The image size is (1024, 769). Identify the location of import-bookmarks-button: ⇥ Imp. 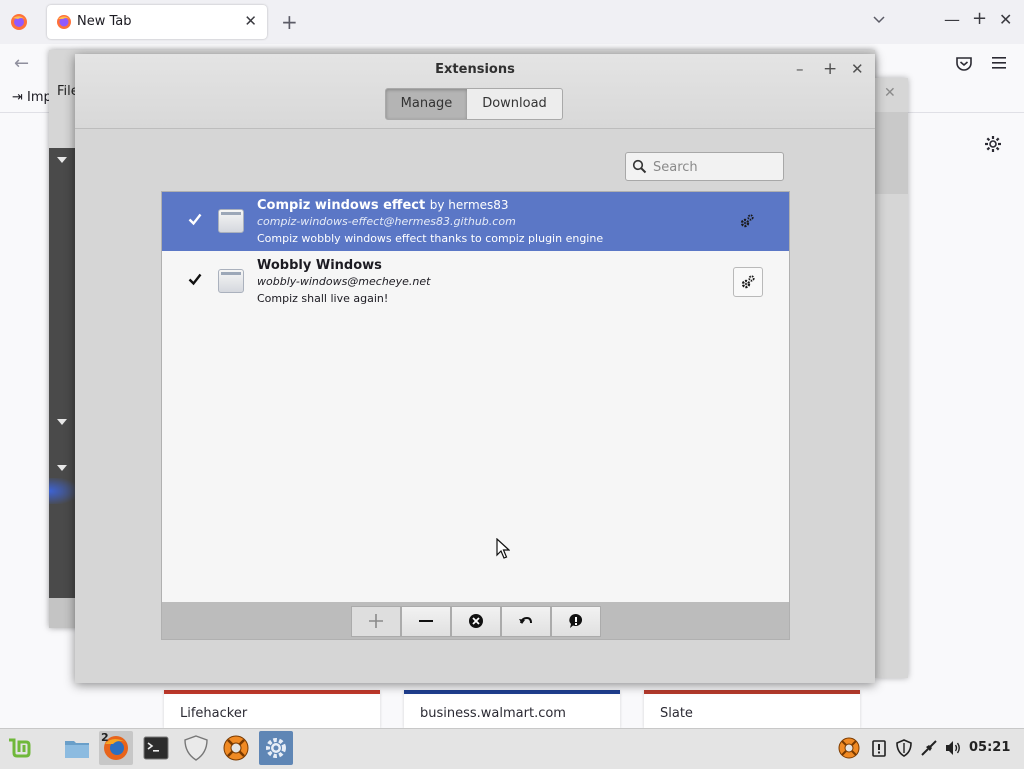
(32, 97).